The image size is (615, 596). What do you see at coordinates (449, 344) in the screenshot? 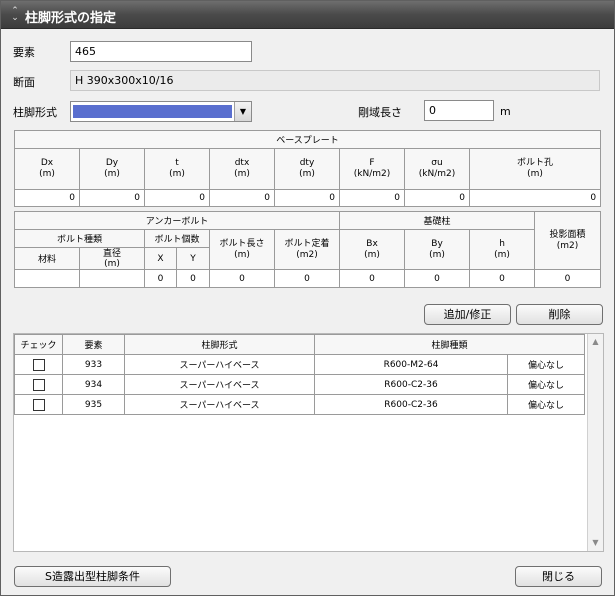
I see `base-kind-column-header: 柱脚種類` at bounding box center [449, 344].